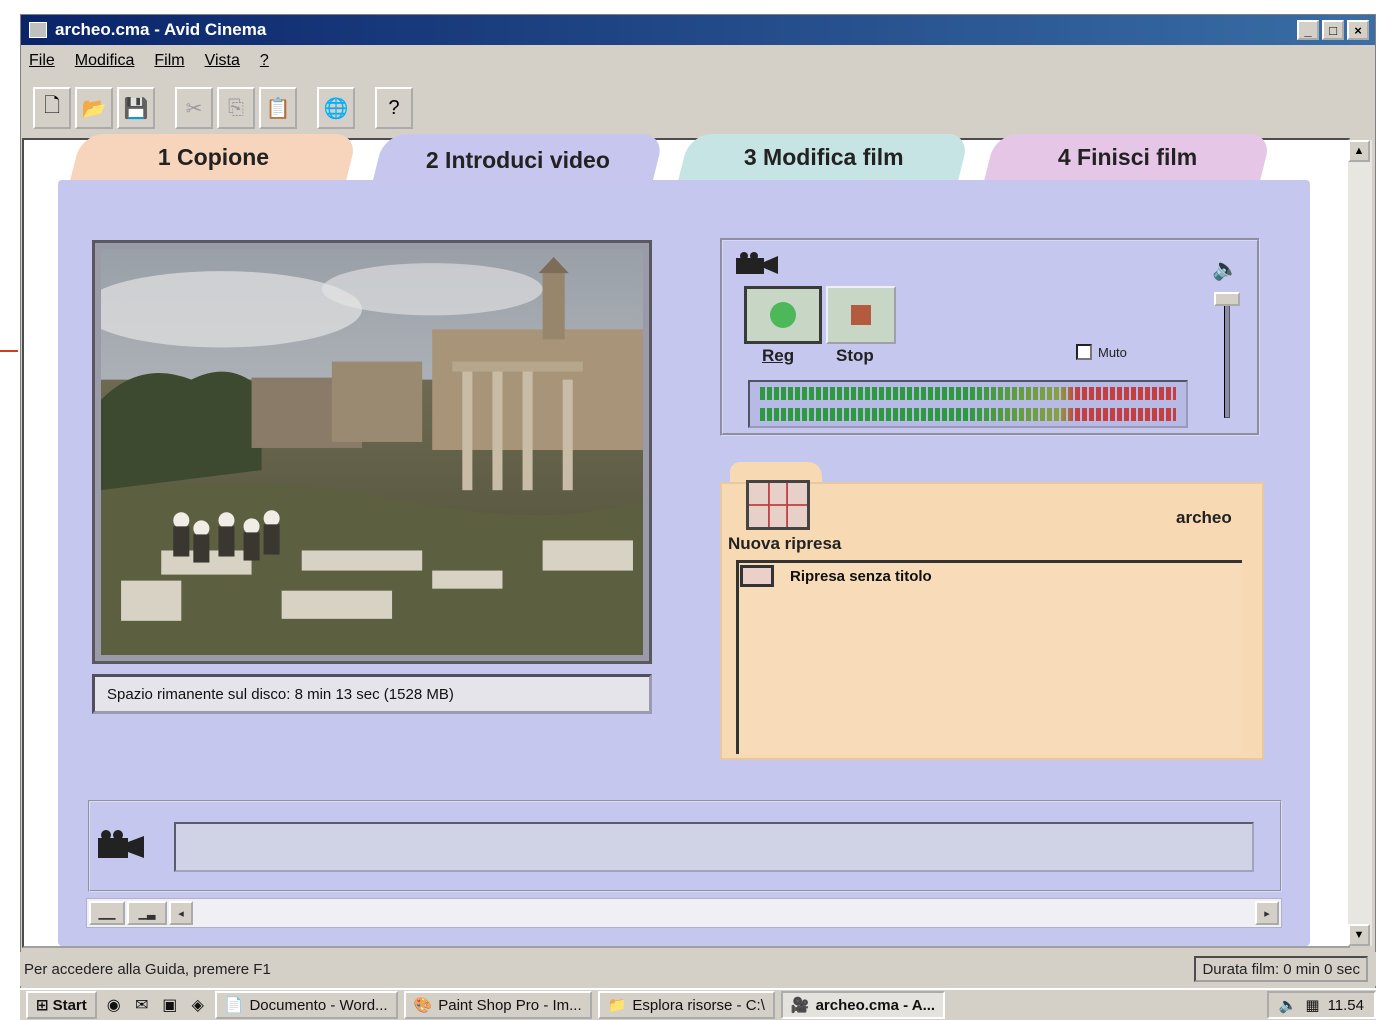 The image size is (1380, 1020). I want to click on stop-icon, so click(861, 315).